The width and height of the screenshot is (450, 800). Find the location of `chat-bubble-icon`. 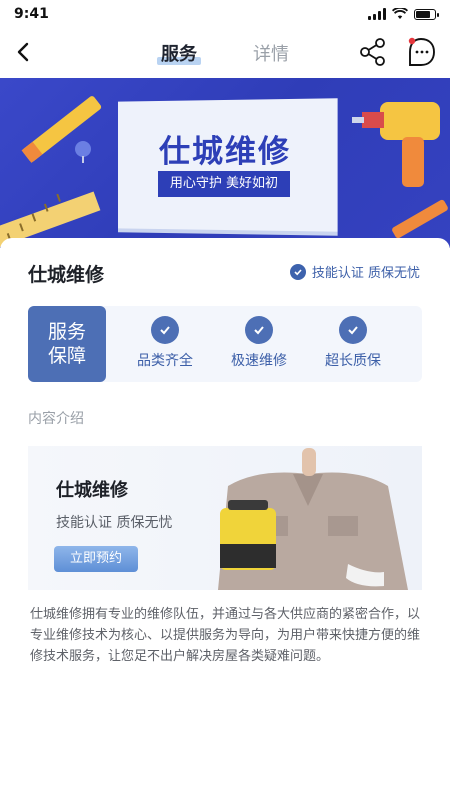

chat-bubble-icon is located at coordinates (421, 51).